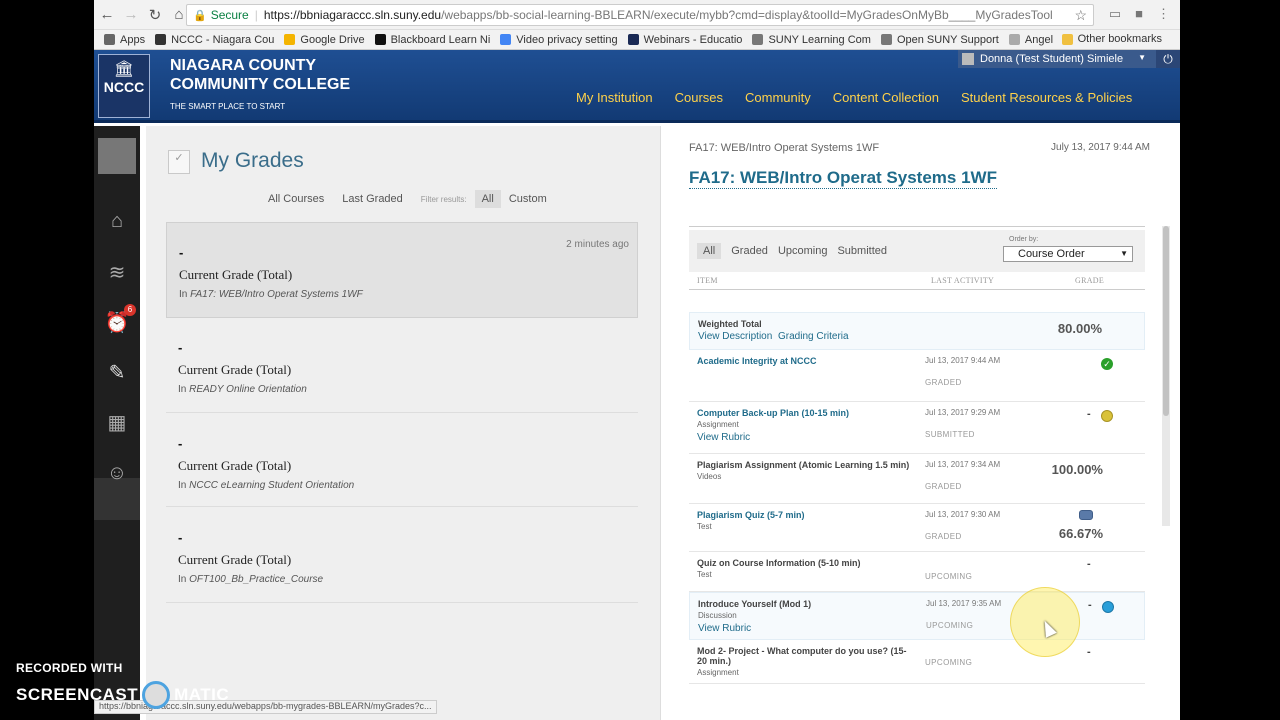  Describe the element at coordinates (813, 336) in the screenshot. I see `grading-criteria-link: Grading Criteria` at that location.